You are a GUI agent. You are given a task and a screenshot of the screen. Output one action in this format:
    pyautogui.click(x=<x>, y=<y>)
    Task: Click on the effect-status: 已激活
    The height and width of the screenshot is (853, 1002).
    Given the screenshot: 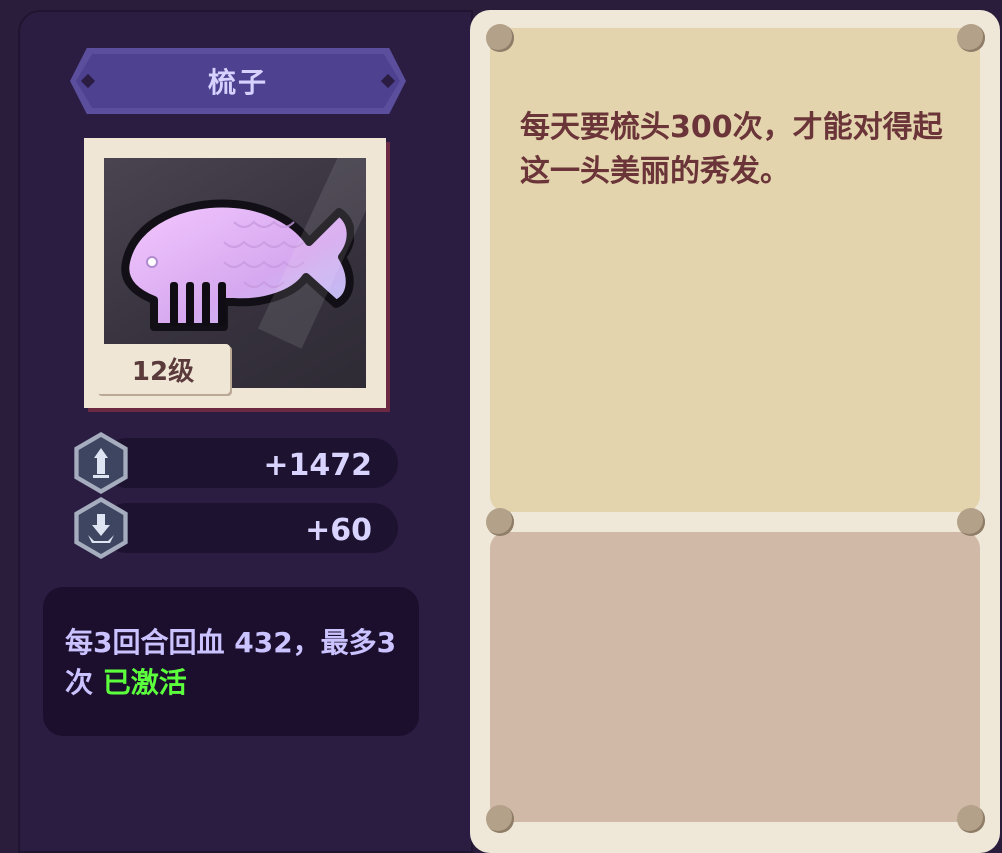 What is the action you would take?
    pyautogui.click(x=144, y=682)
    